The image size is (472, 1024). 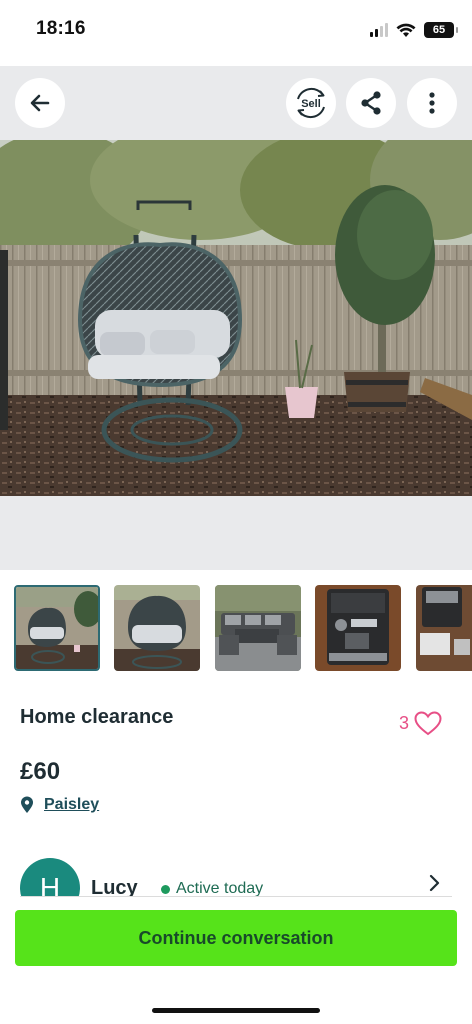 I want to click on share-icon, so click(x=371, y=103).